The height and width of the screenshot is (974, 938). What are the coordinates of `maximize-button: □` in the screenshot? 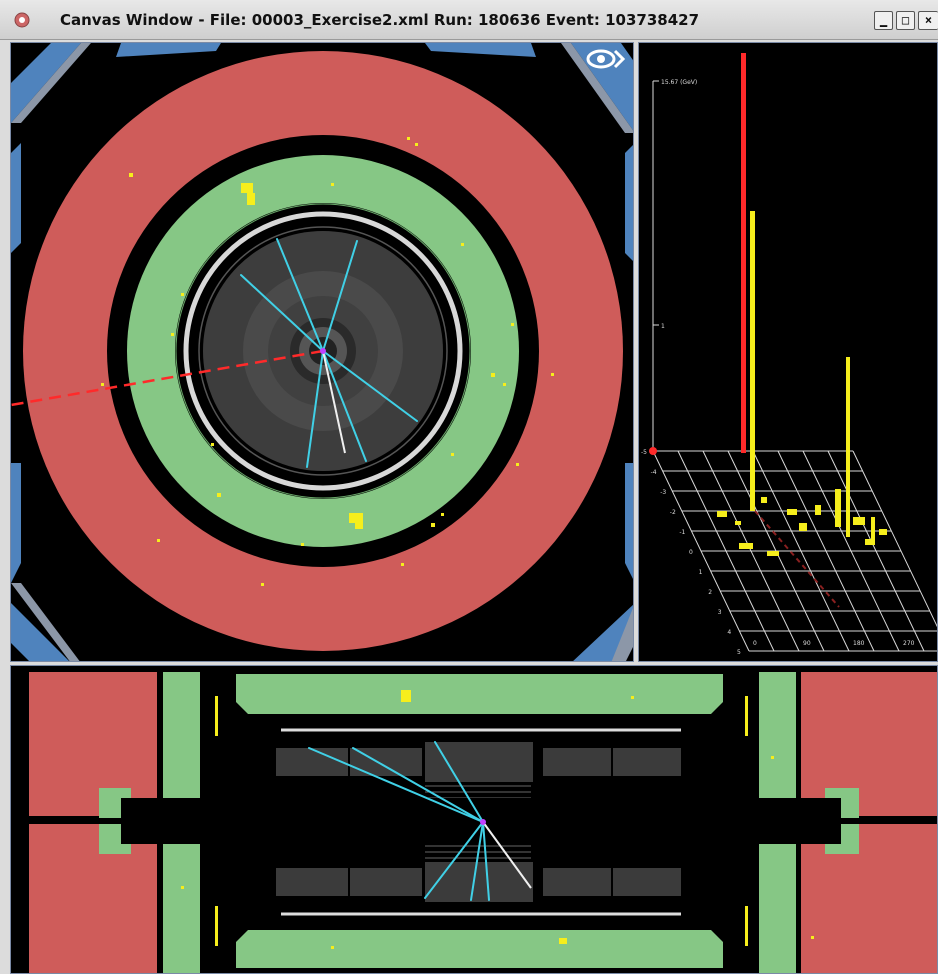 It's located at (905, 20).